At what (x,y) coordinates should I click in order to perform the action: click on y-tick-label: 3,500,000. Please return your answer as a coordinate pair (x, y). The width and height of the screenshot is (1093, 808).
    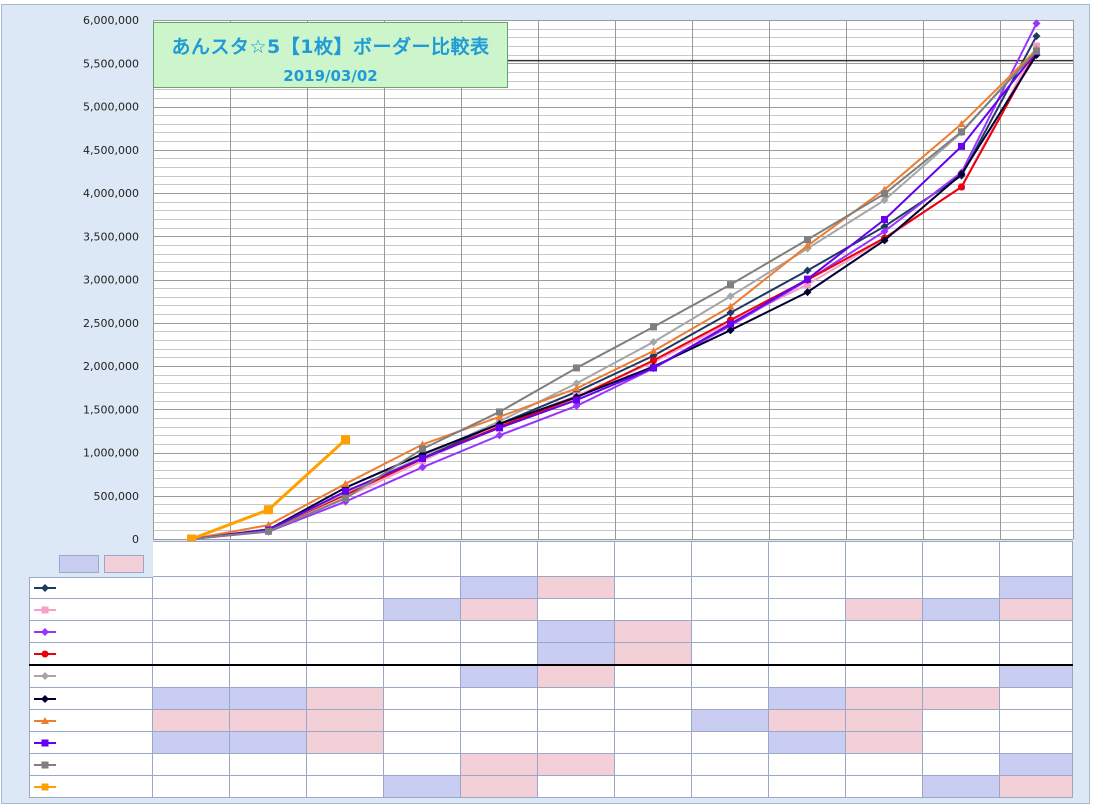
    Looking at the image, I should click on (111, 236).